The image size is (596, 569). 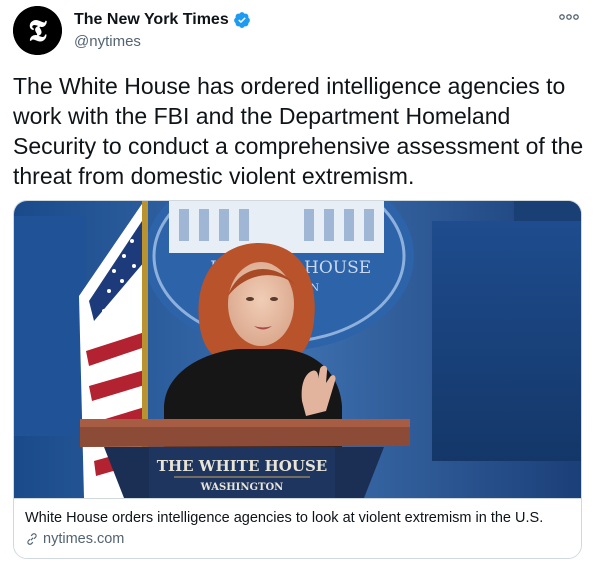 What do you see at coordinates (337, 268) in the screenshot?
I see `svg-text: HOUSE` at bounding box center [337, 268].